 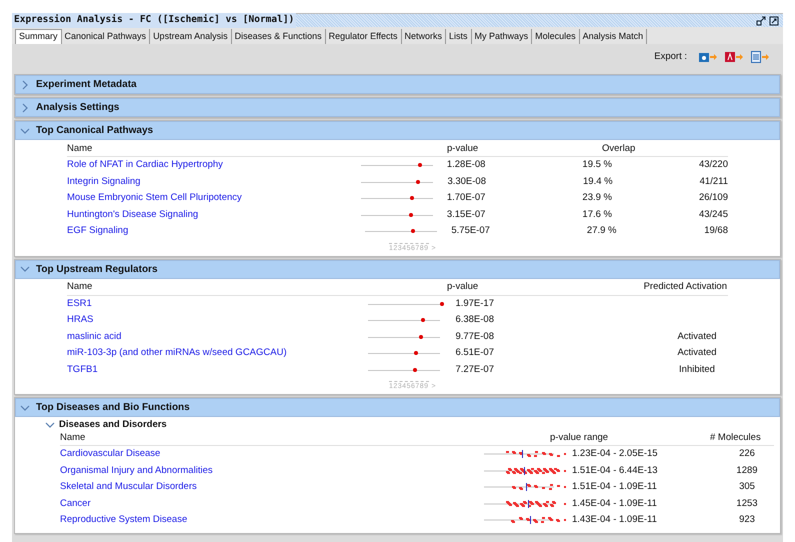 I want to click on pdf-export-icon, so click(x=734, y=57).